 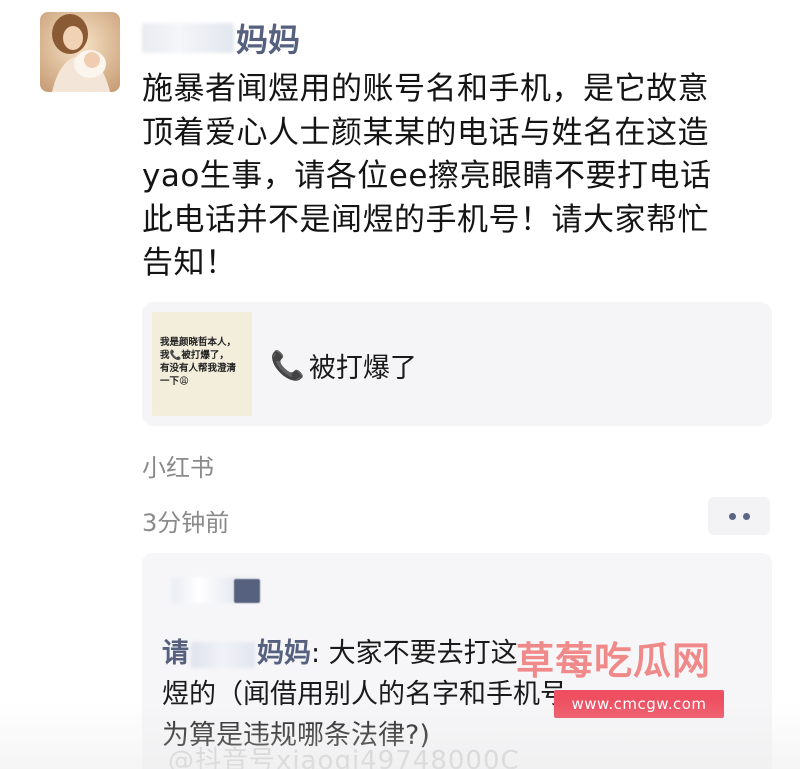 I want to click on post-line: 施暴者闻煜用的账号名和手机，是它故意, so click(x=425, y=89).